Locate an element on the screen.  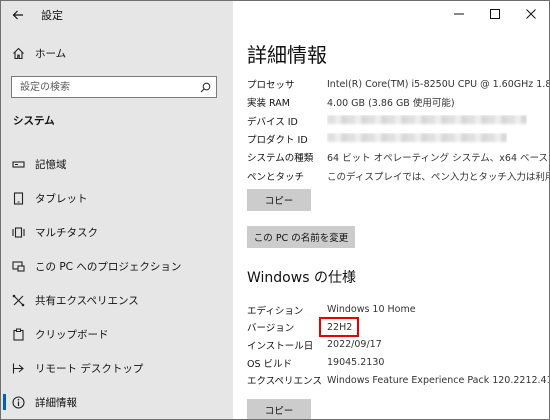
sidebar-item-label: 共有エクスペリエンス is located at coordinates (87, 300).